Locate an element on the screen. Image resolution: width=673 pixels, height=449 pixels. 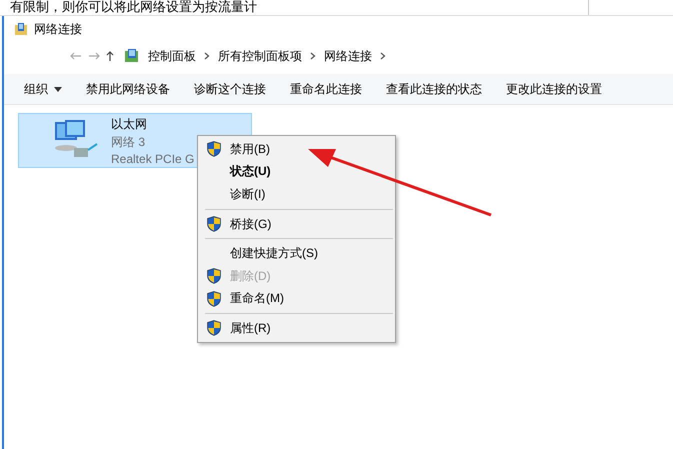
up-icon is located at coordinates (110, 56).